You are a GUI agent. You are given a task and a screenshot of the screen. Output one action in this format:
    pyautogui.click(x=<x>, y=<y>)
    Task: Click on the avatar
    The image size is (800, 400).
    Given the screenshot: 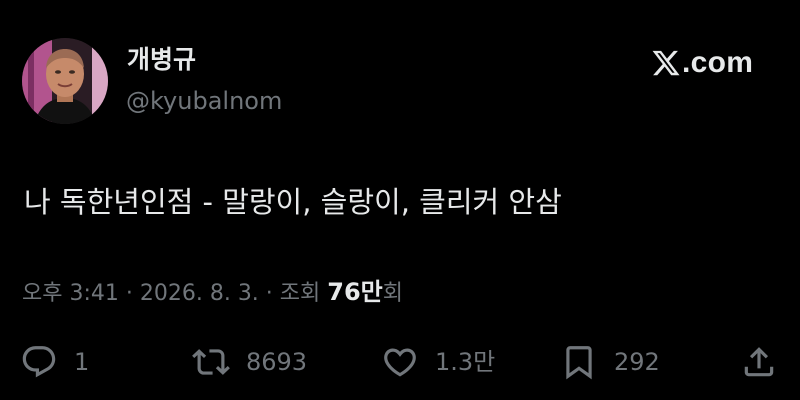 What is the action you would take?
    pyautogui.click(x=65, y=81)
    